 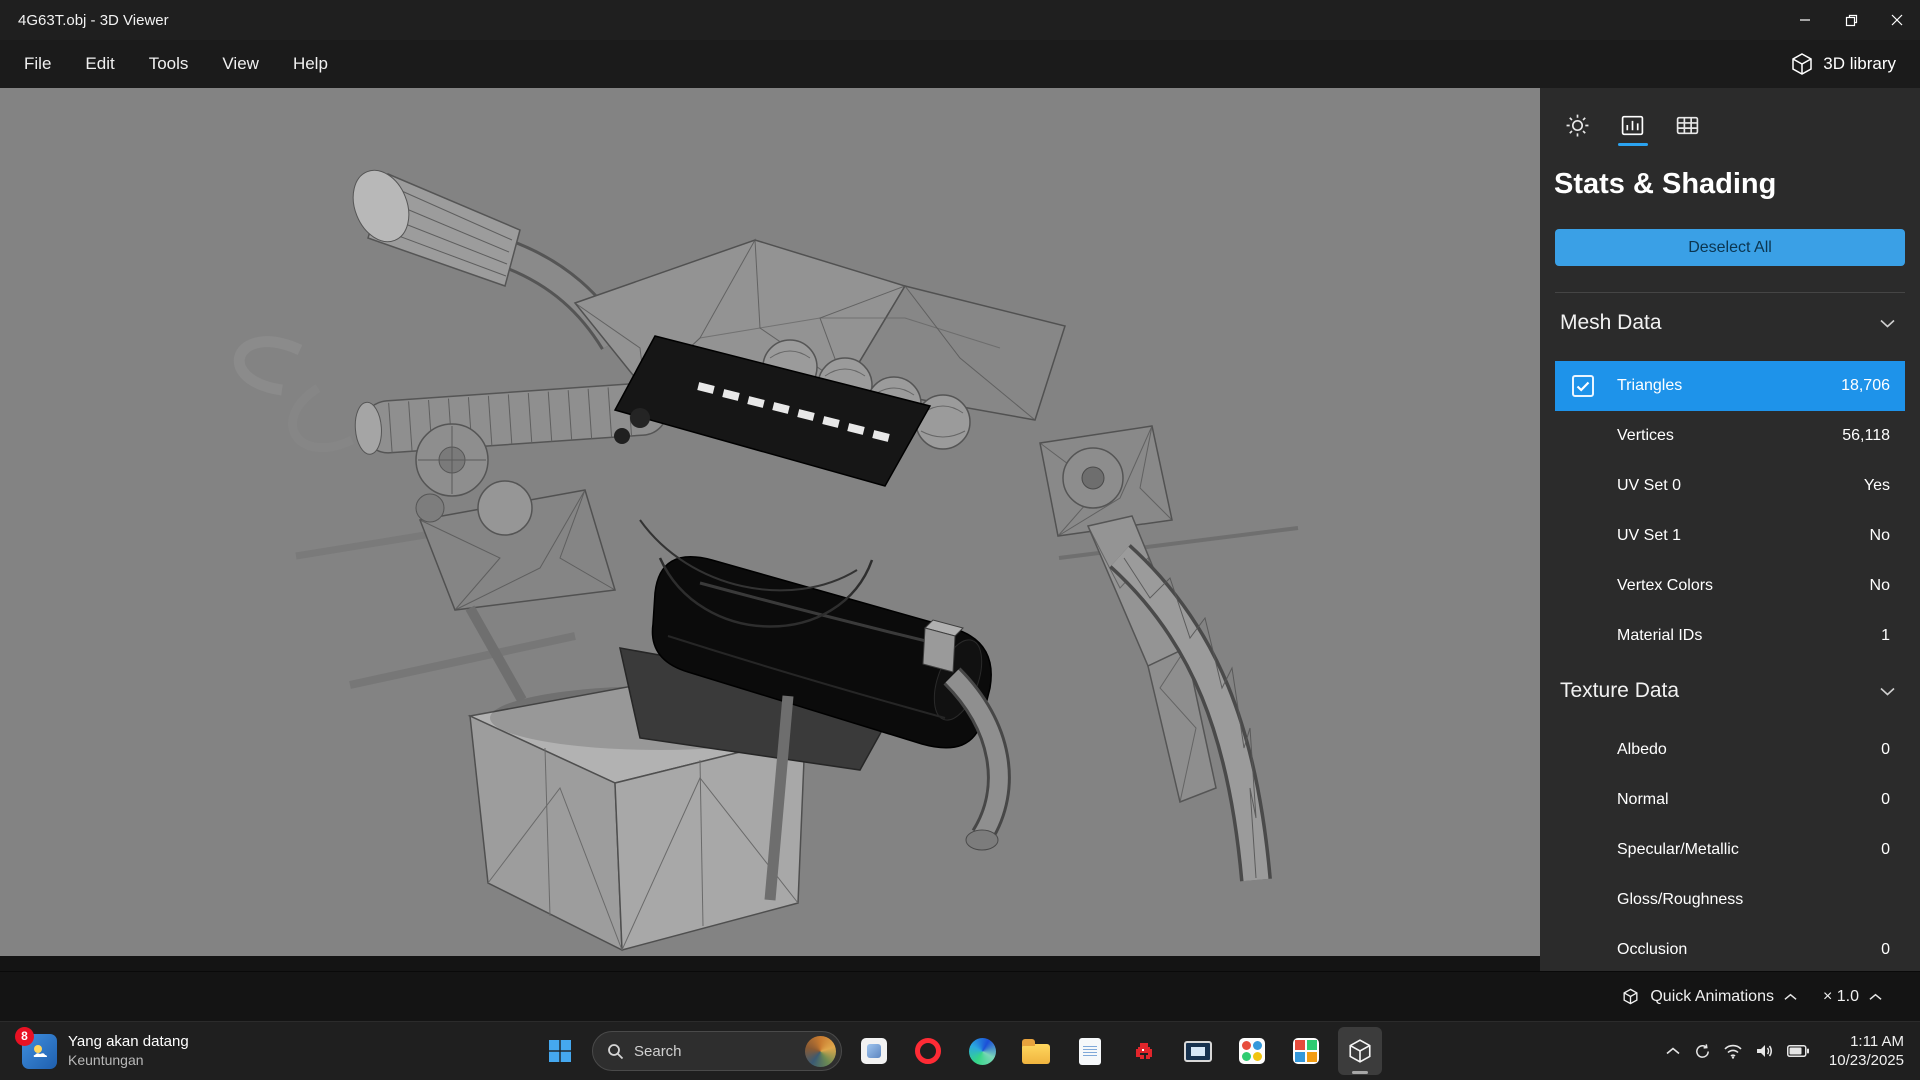 What do you see at coordinates (1611, 322) in the screenshot?
I see `mesh-data-label: Mesh Data` at bounding box center [1611, 322].